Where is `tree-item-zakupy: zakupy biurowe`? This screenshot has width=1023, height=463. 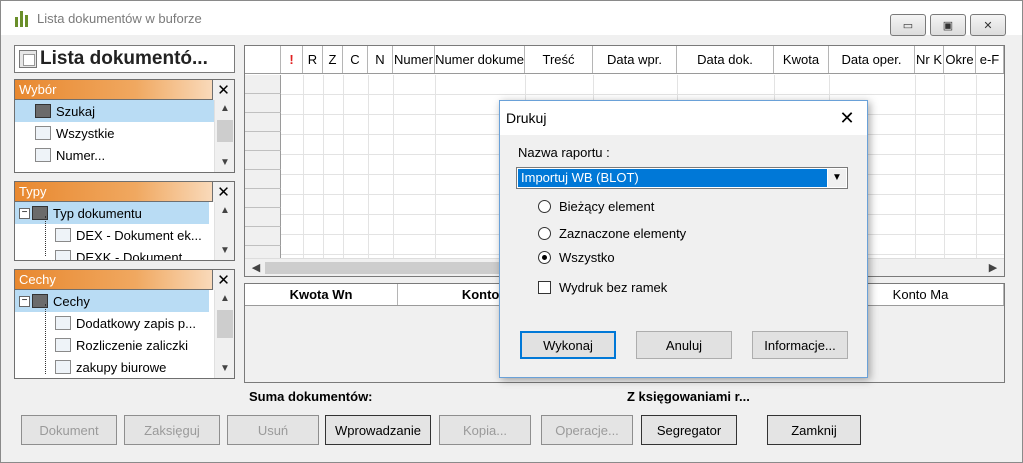
tree-item-zakupy: zakupy biurowe is located at coordinates (124, 367).